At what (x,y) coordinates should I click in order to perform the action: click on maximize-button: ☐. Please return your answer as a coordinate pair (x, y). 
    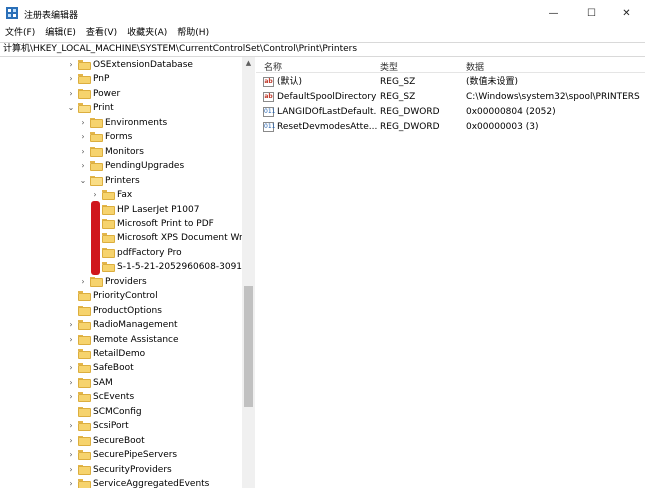
    Looking at the image, I should click on (591, 13).